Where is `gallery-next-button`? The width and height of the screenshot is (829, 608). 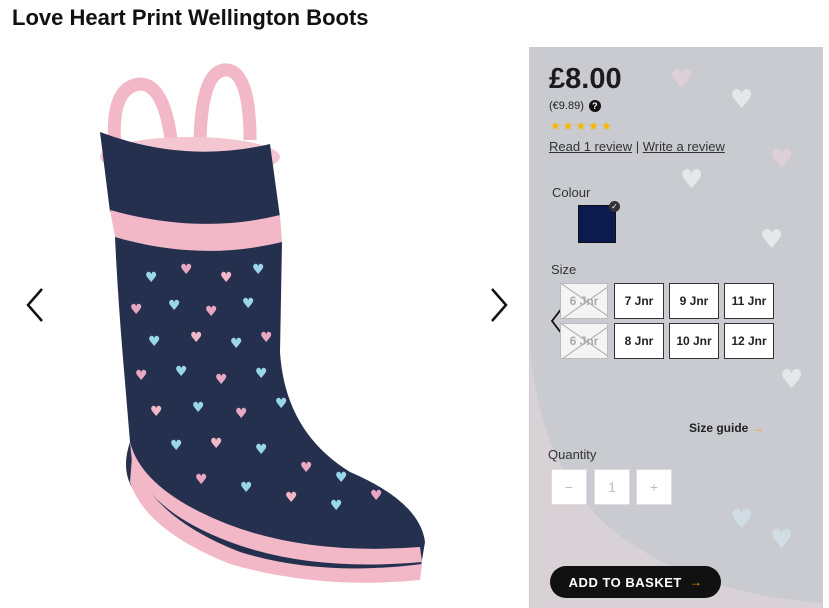 gallery-next-button is located at coordinates (499, 305).